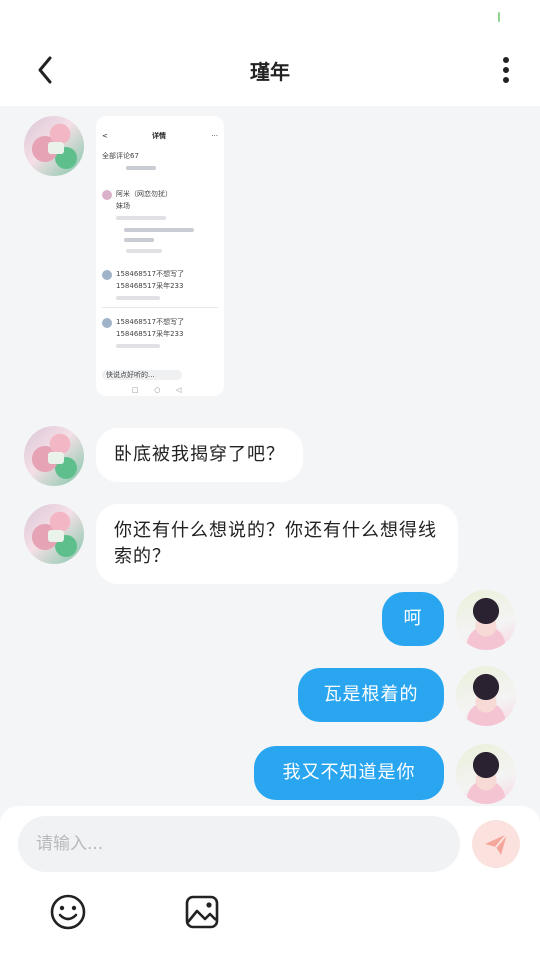 Image resolution: width=540 pixels, height=960 pixels. Describe the element at coordinates (120, 156) in the screenshot. I see `screenshot-comment-count: 全部评论67` at that location.